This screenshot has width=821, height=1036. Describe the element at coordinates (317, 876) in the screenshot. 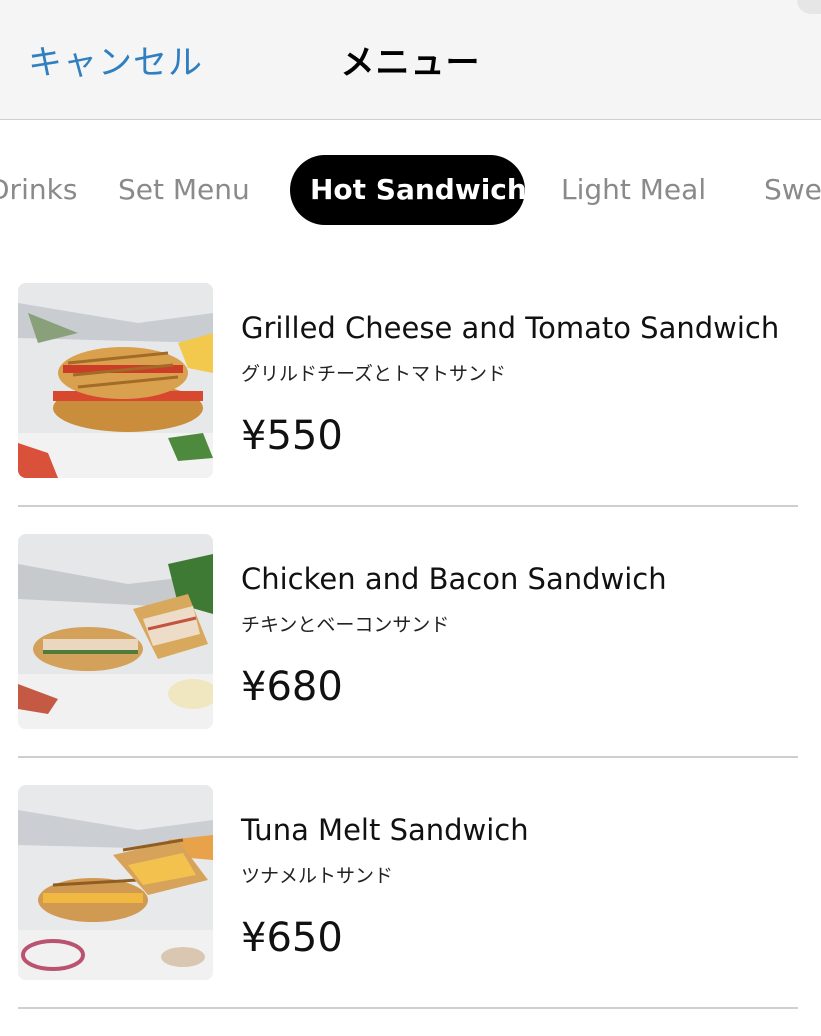

I see `item-subtitle: ツナメルトサンド` at that location.